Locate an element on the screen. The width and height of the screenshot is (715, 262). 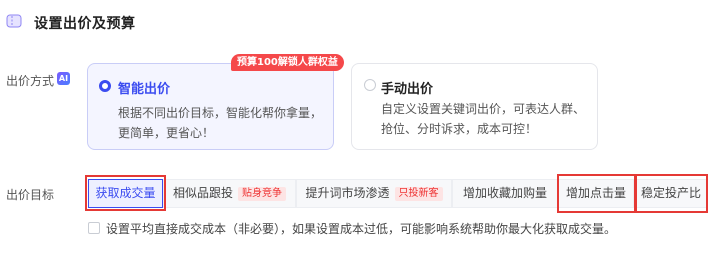
manual-bid-title: 手动出价 is located at coordinates (407, 89).